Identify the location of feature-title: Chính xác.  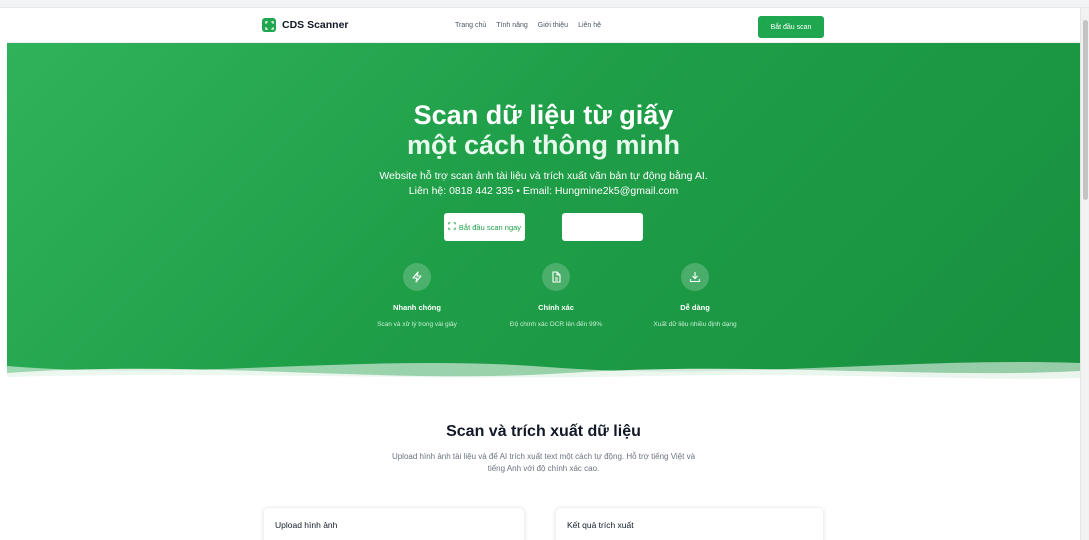
(556, 307).